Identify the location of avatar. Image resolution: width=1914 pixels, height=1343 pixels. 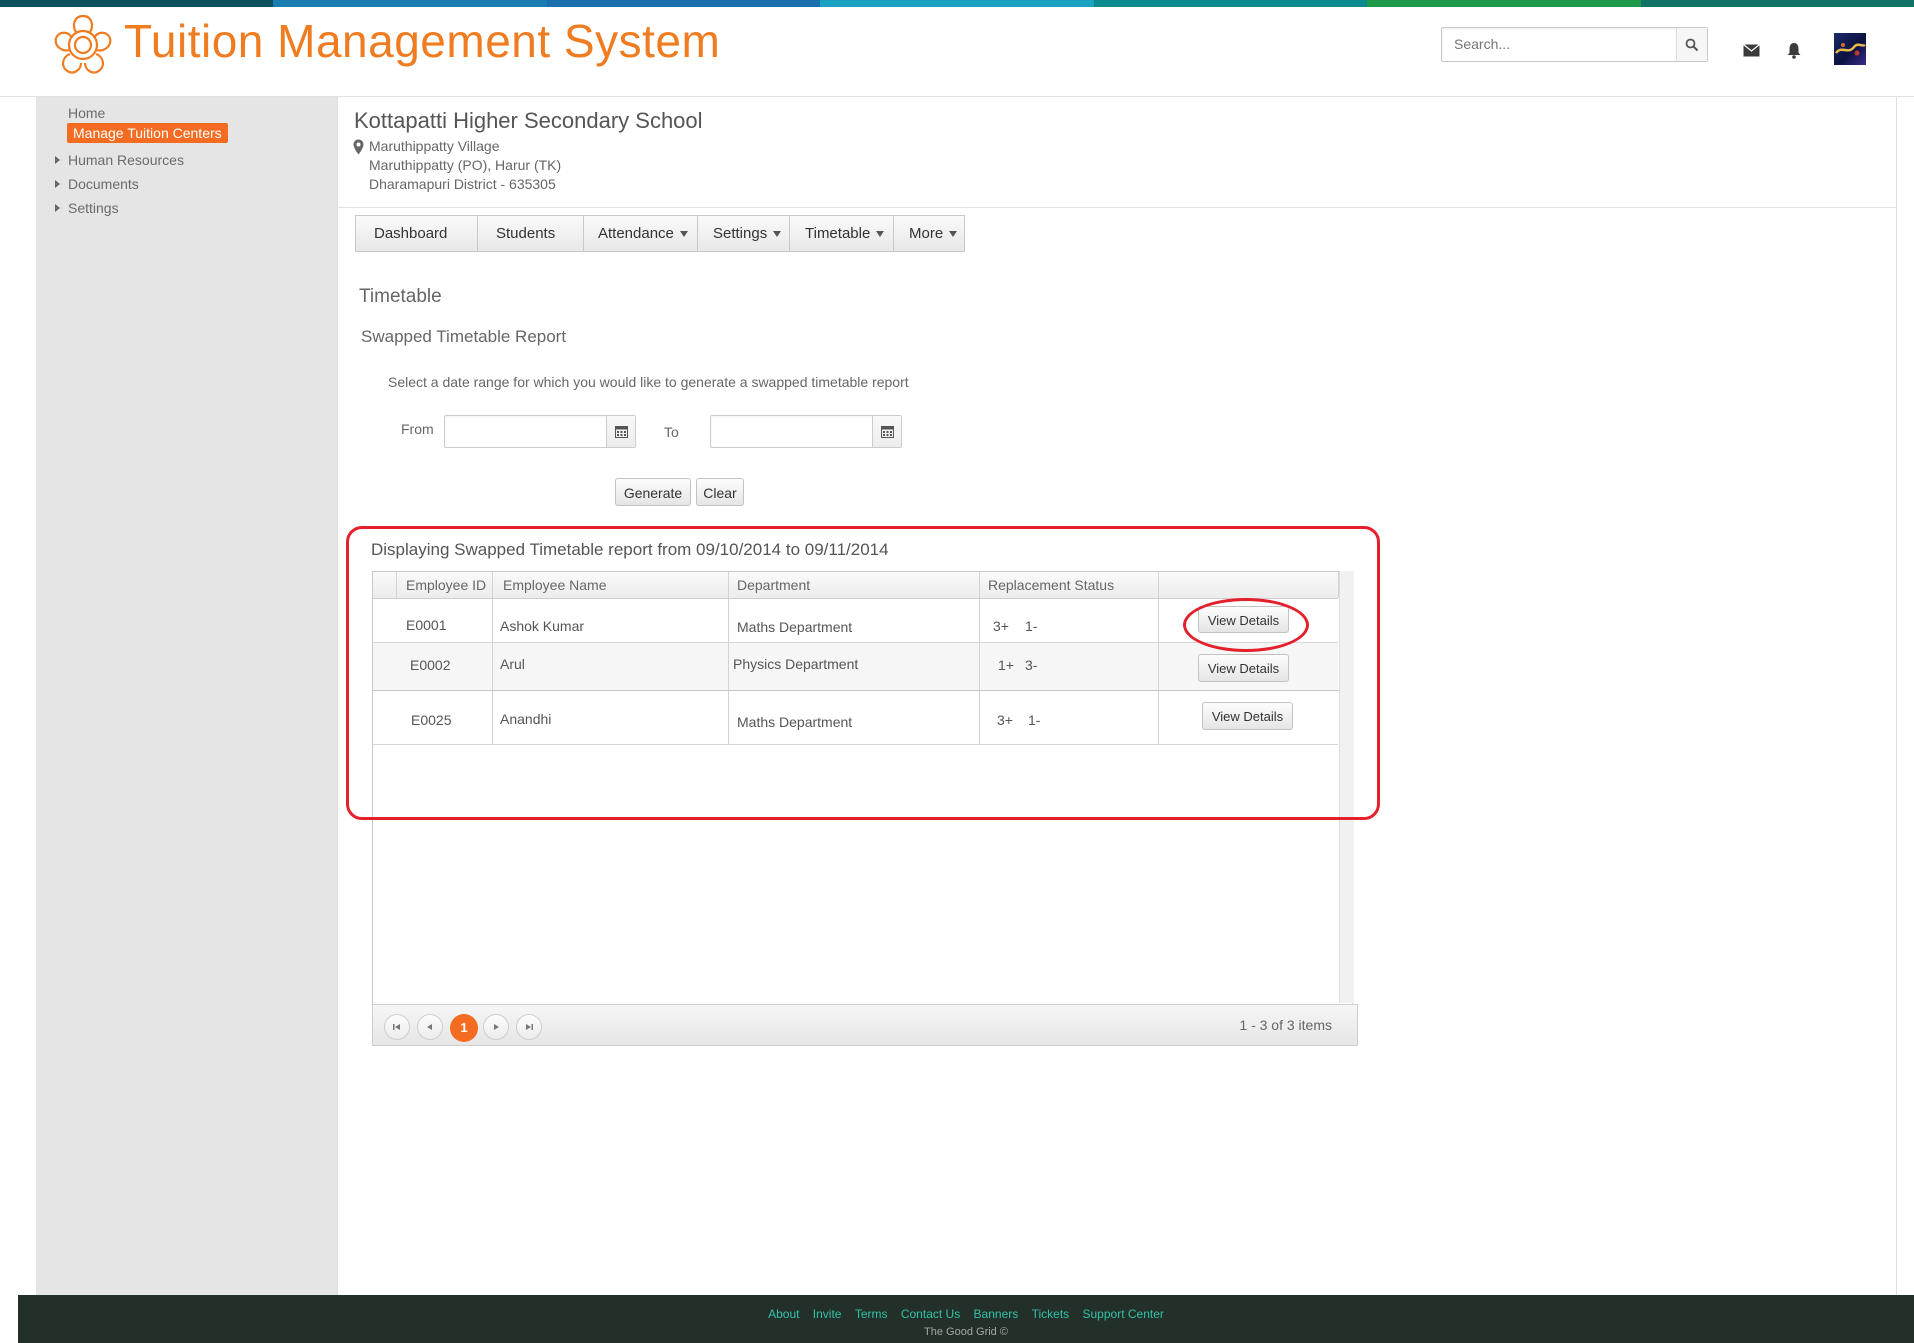
(1850, 49).